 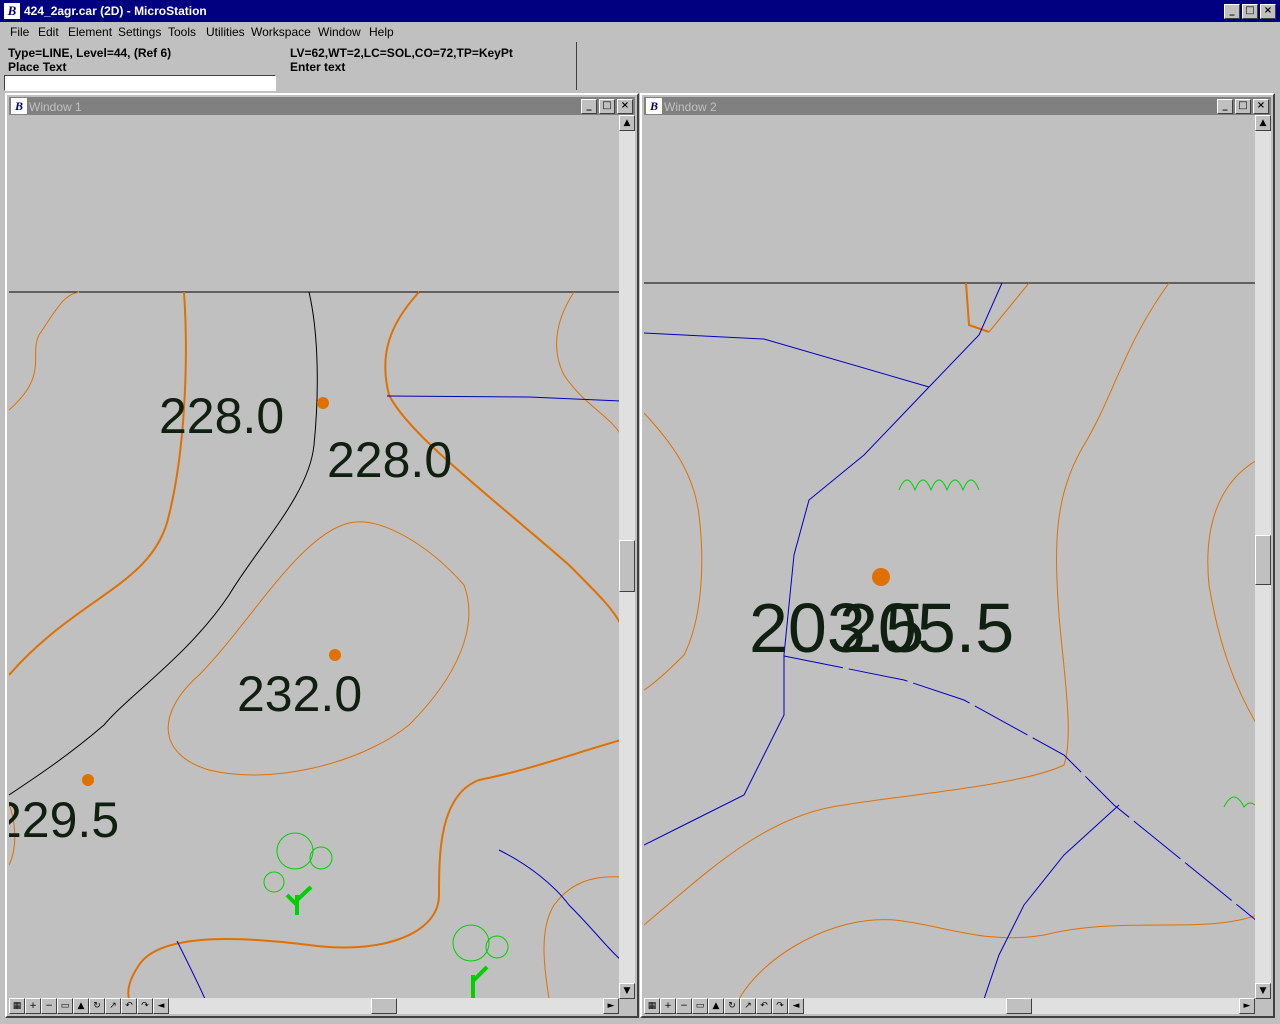 What do you see at coordinates (225, 32) in the screenshot?
I see `menu-utilities: Utilities` at bounding box center [225, 32].